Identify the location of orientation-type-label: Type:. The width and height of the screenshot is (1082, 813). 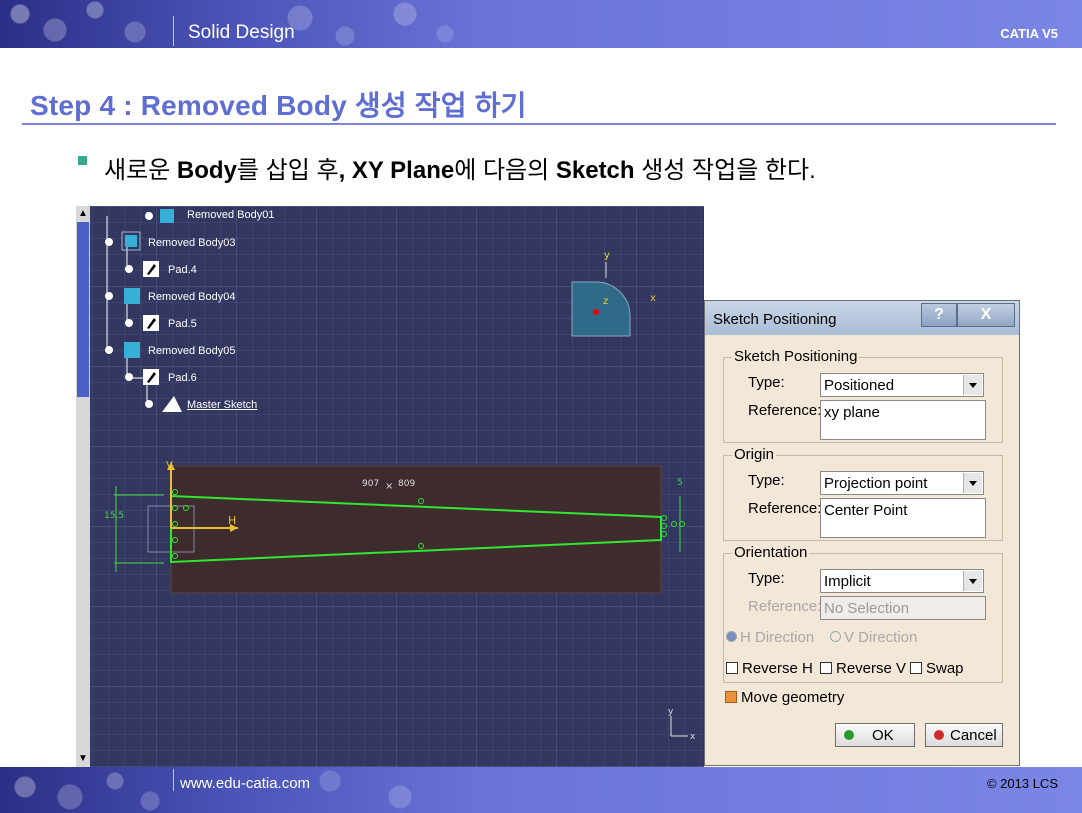
(766, 578).